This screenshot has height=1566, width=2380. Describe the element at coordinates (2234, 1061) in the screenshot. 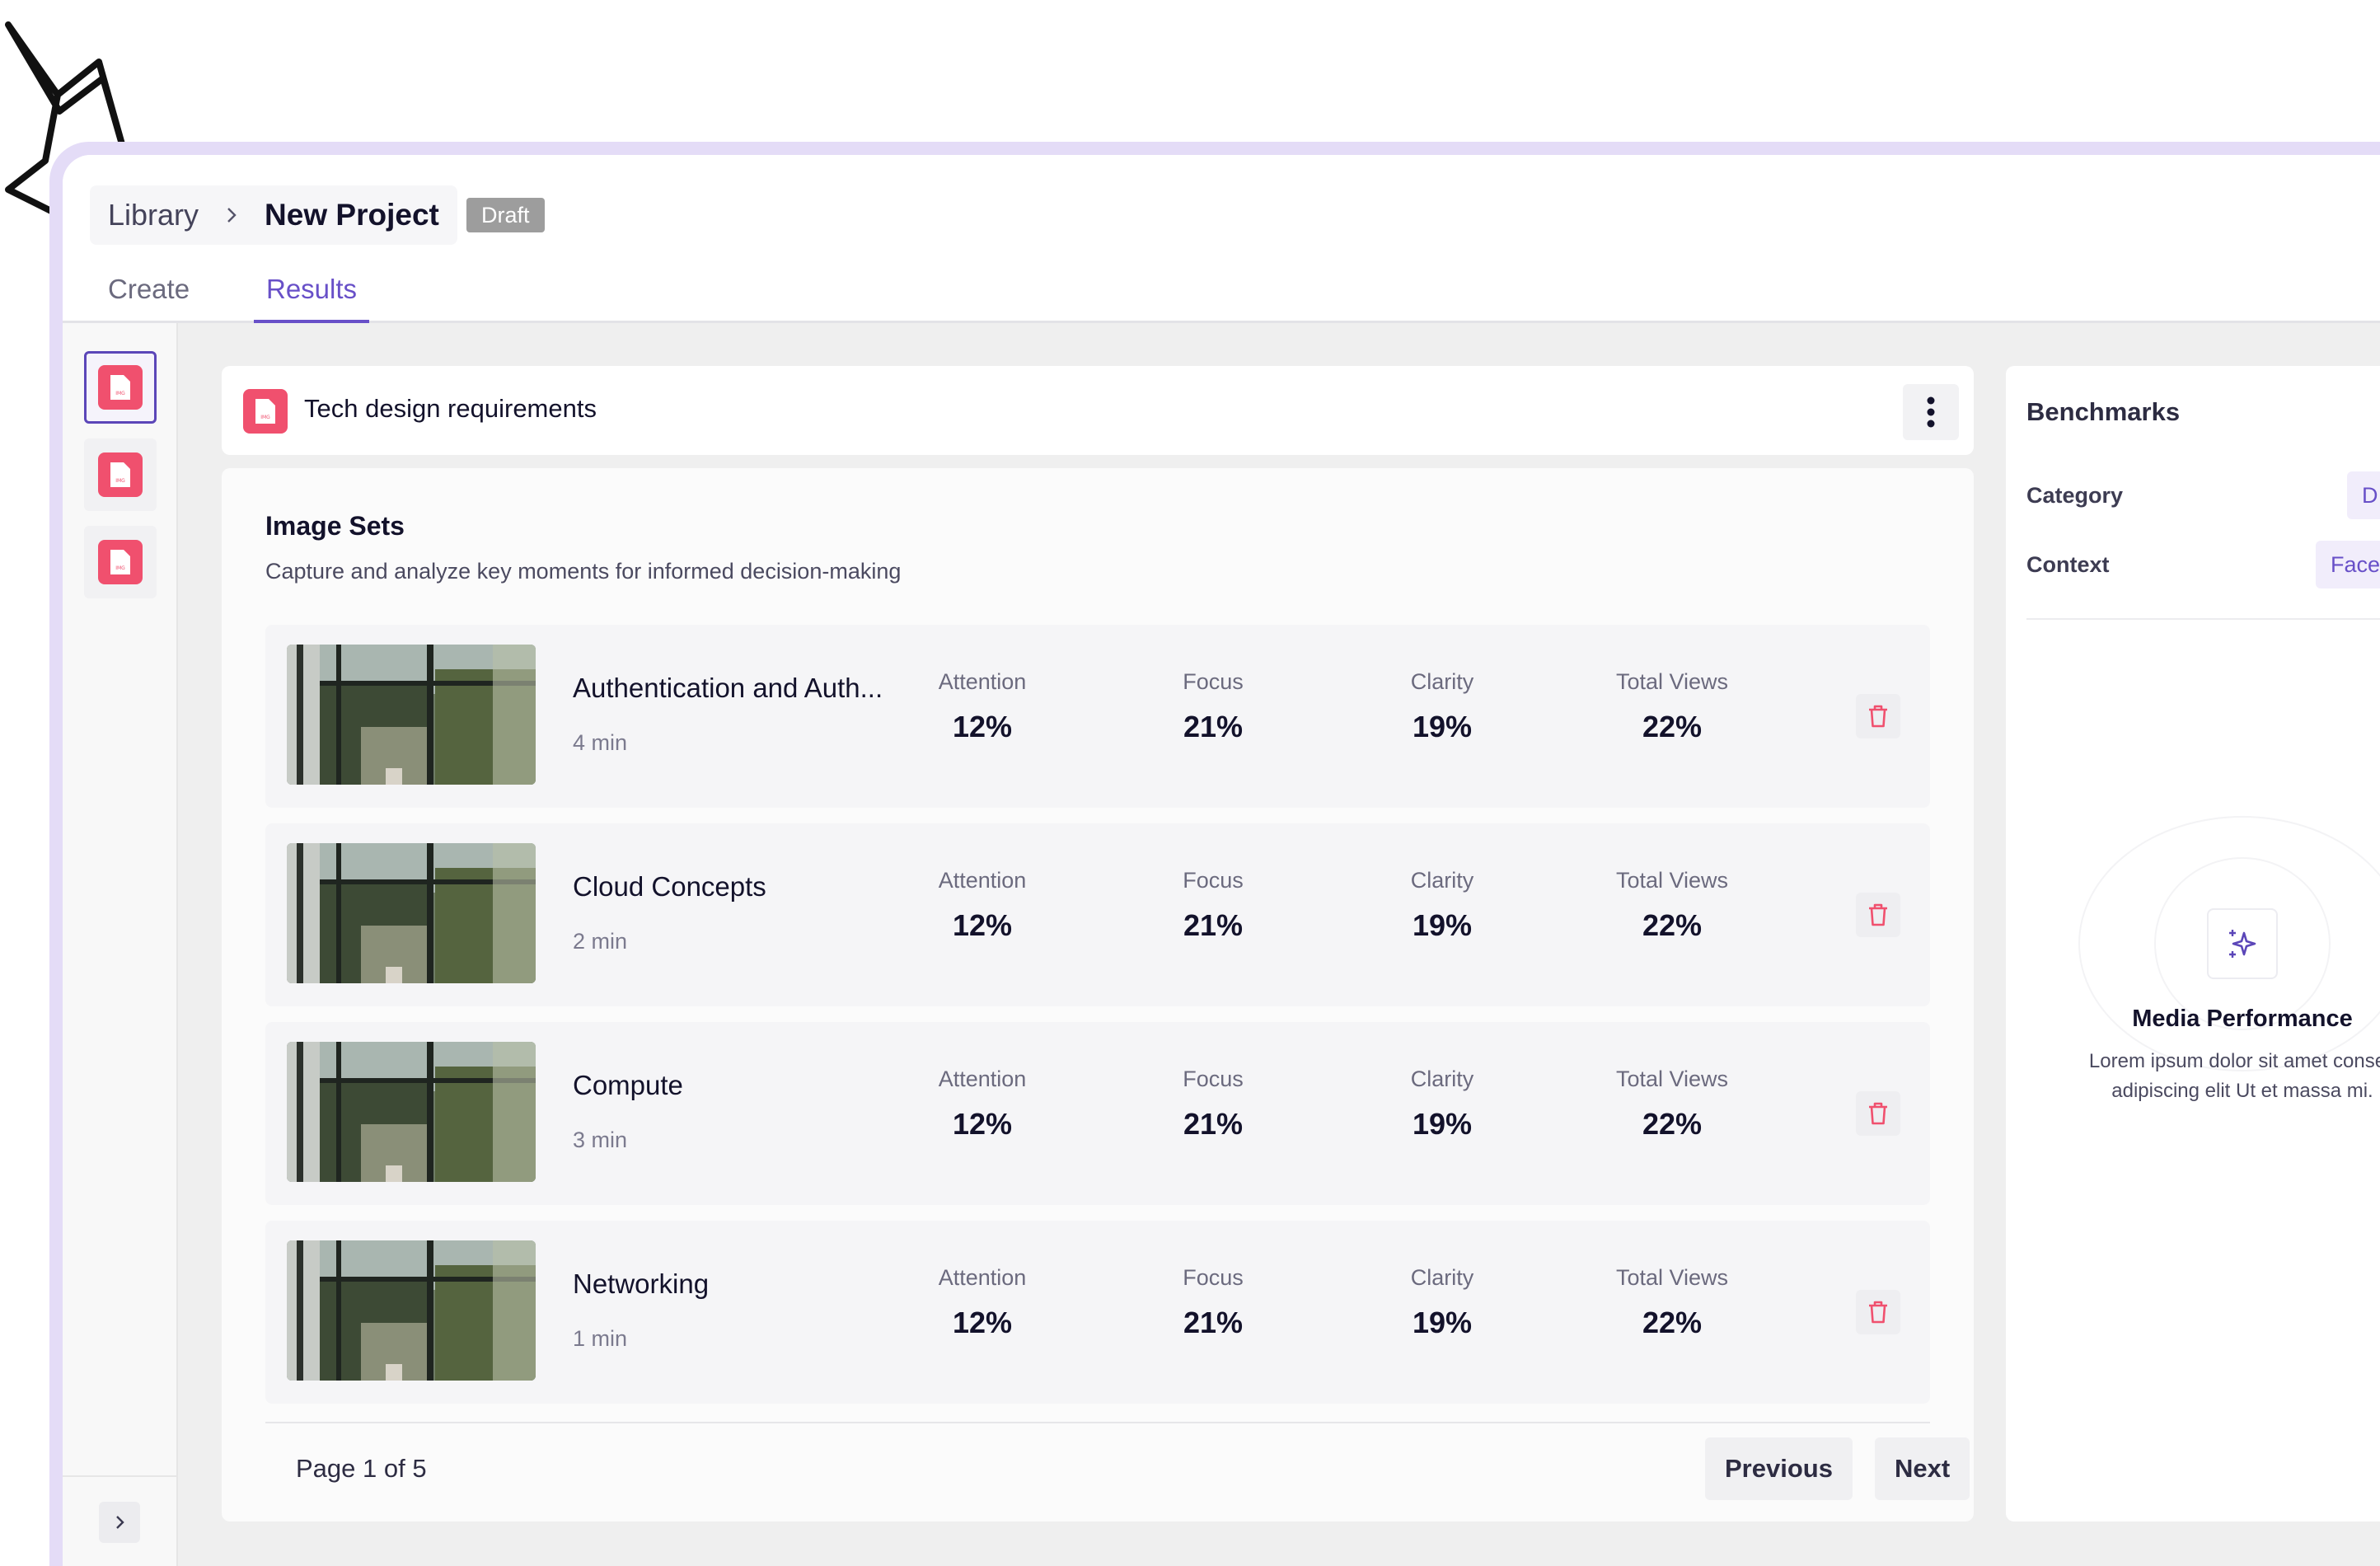

I see `description-line: Lorem ipsum dolor sit amet consec` at that location.